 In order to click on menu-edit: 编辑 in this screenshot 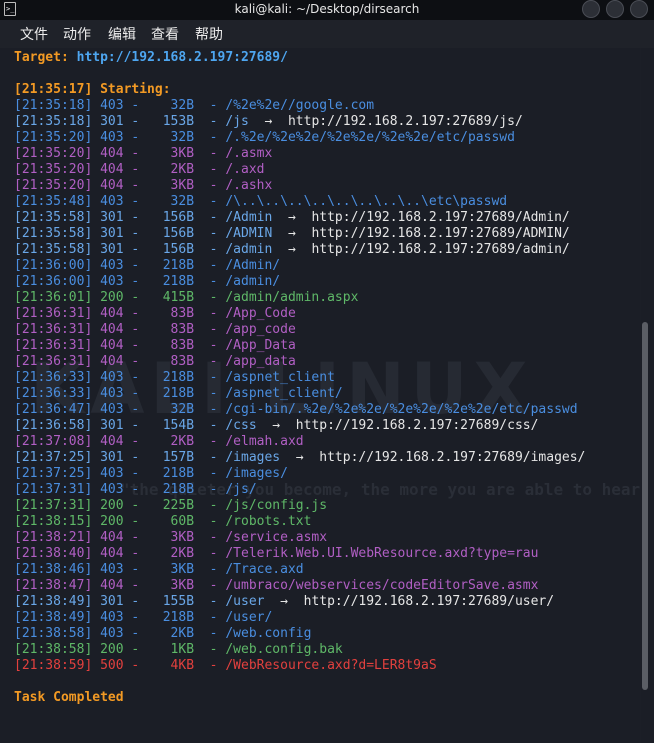, I will do `click(122, 34)`.